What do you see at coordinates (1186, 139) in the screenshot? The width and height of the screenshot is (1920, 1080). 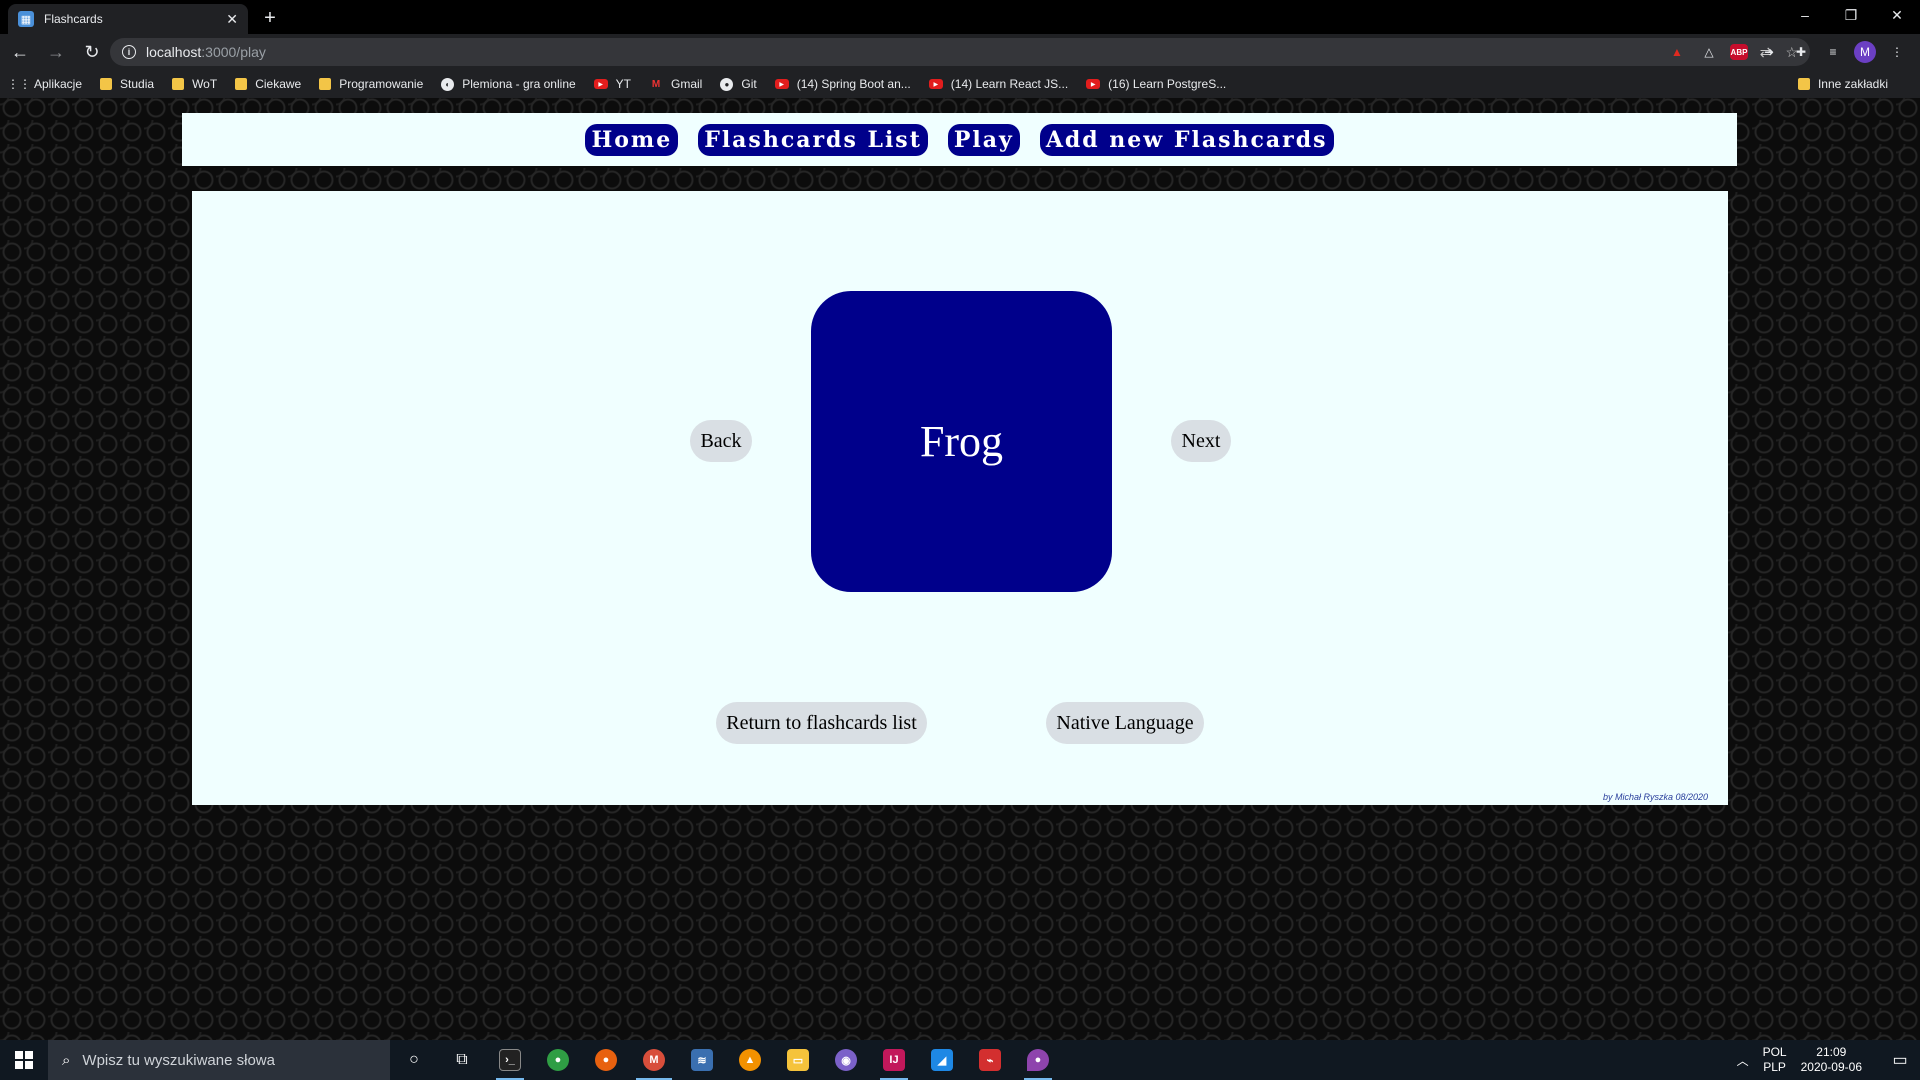 I see `nav-add-new-flashcards: Add new Flashcards` at bounding box center [1186, 139].